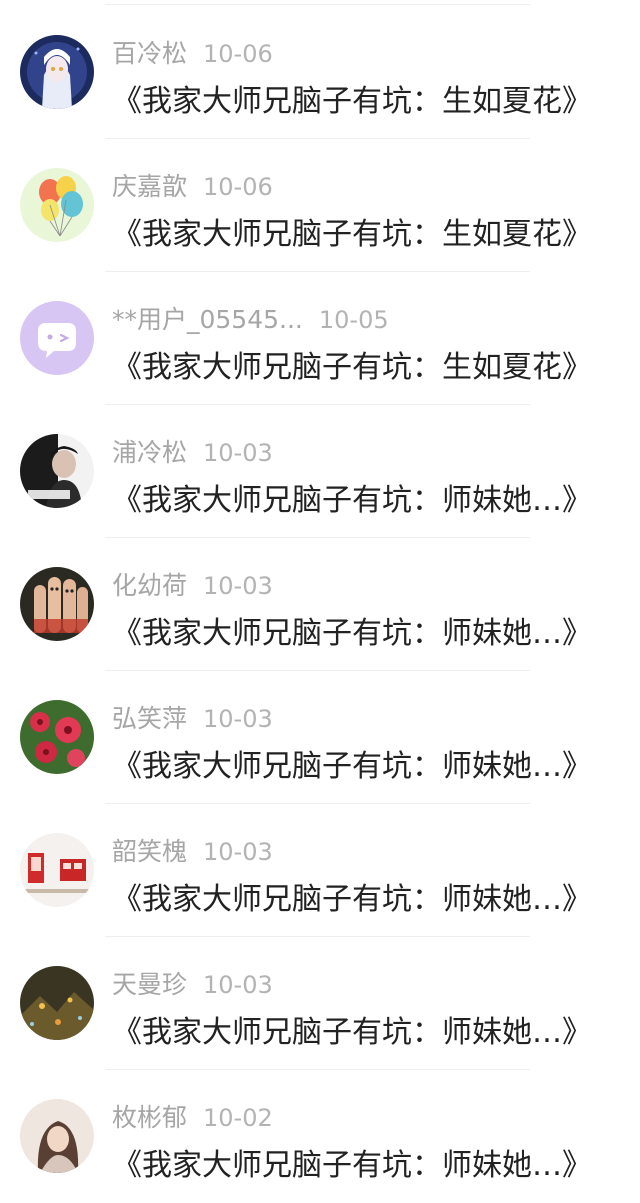 The height and width of the screenshot is (1203, 640). What do you see at coordinates (320, 205) in the screenshot?
I see `list-item: 庆嘉歆 10-06 《我家大师兄脑子有坑：生如夏花》` at bounding box center [320, 205].